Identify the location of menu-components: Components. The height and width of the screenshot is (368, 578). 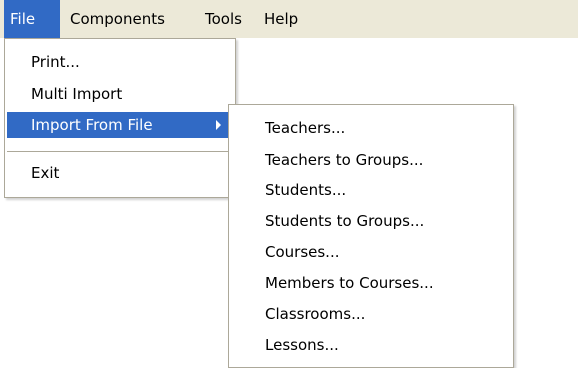
(117, 19).